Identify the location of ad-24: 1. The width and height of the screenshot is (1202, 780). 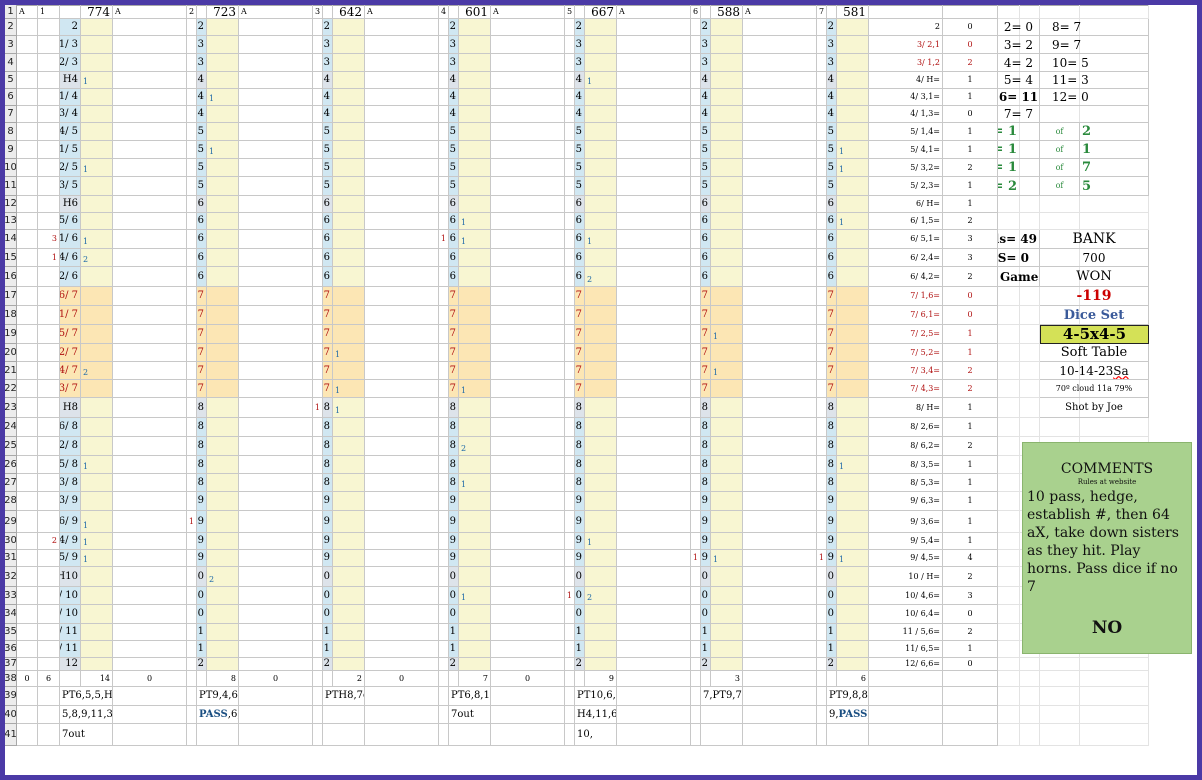
(970, 427).